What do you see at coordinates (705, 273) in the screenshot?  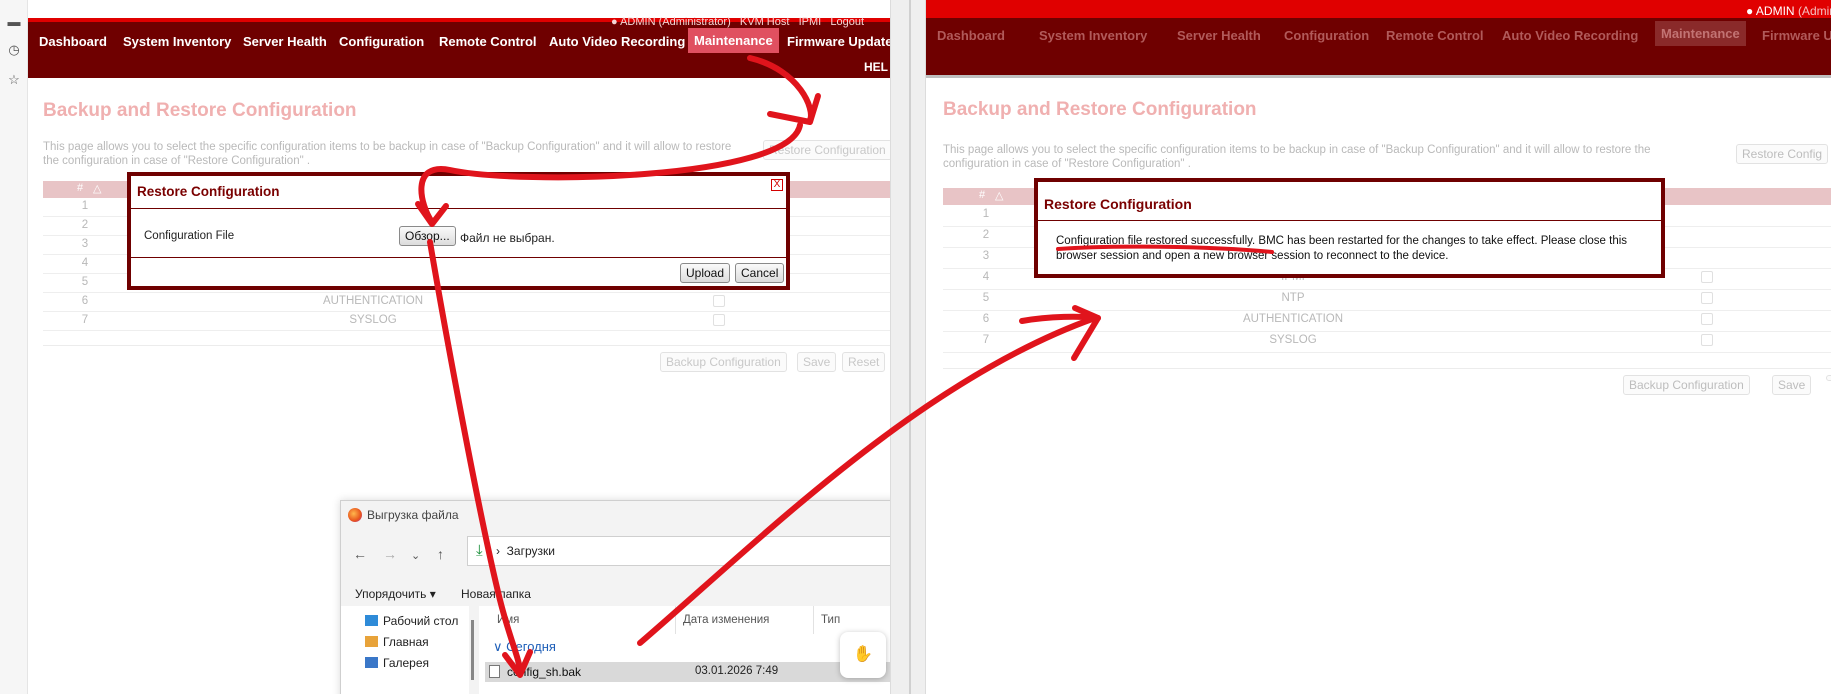 I see `upload-button: Upload` at bounding box center [705, 273].